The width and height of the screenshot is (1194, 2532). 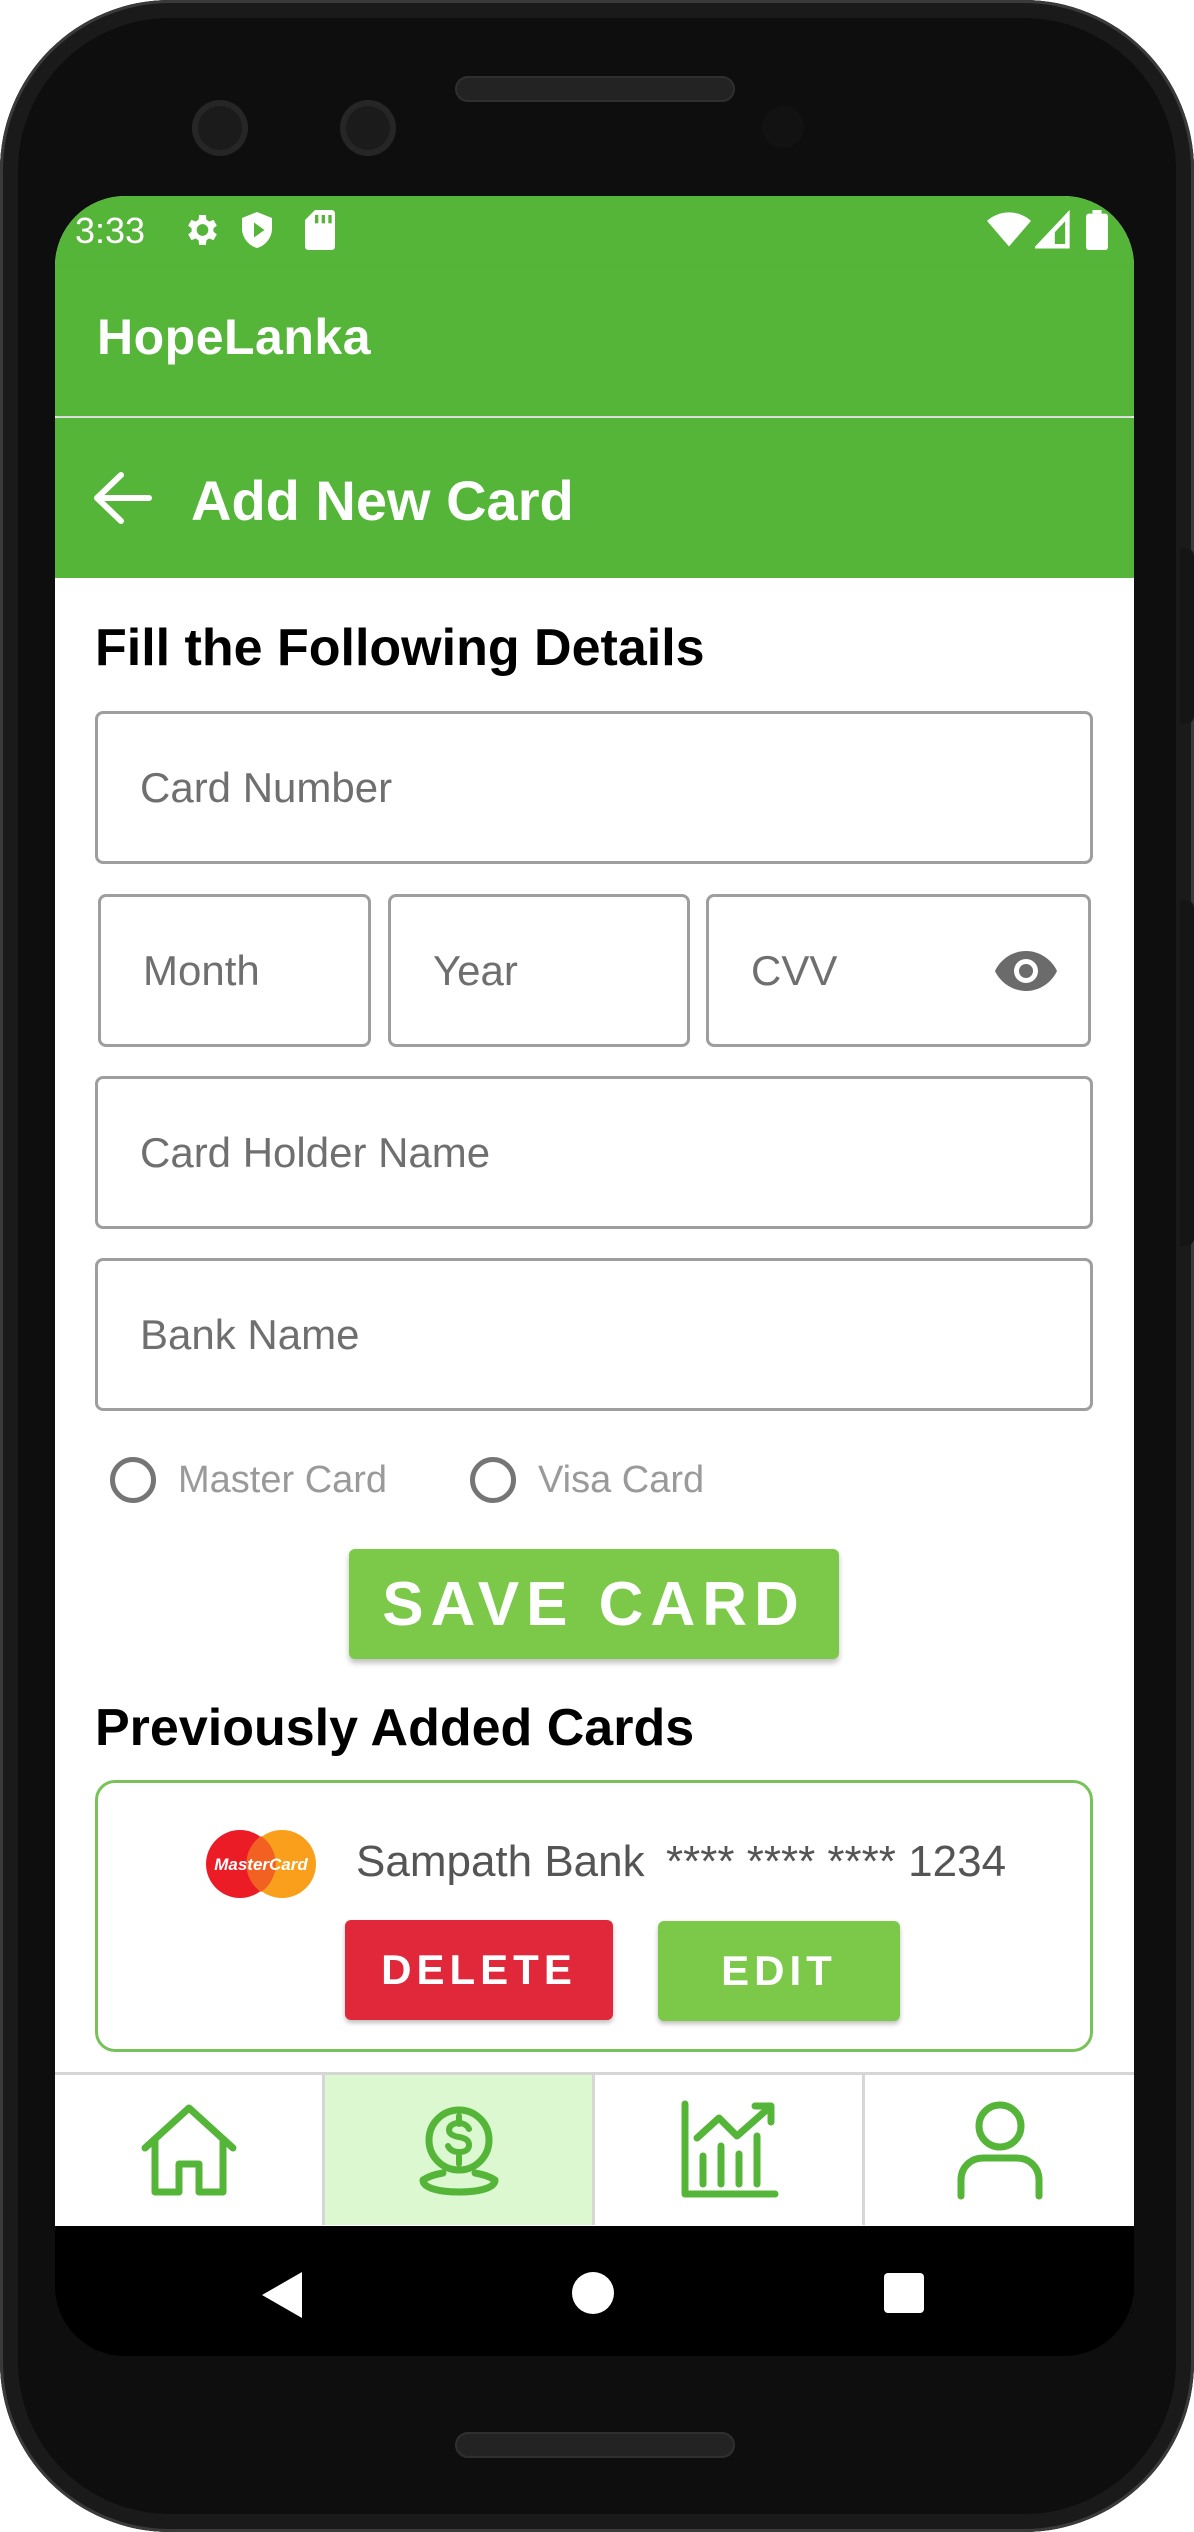 I want to click on form-heading: Fill the Following Details, so click(x=400, y=648).